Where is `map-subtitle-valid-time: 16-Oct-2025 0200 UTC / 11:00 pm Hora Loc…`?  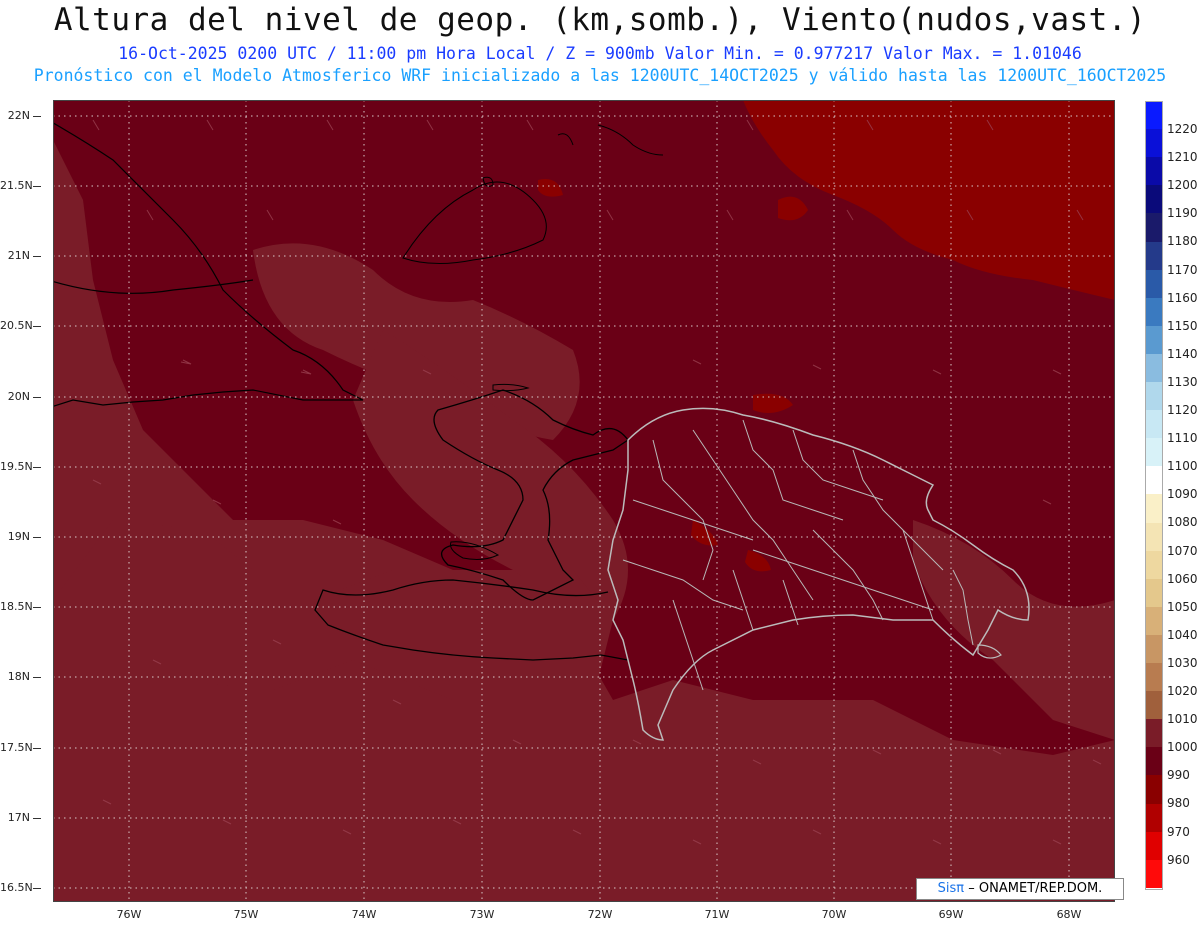
map-subtitle-valid-time: 16-Oct-2025 0200 UTC / 11:00 pm Hora Loc… is located at coordinates (600, 53).